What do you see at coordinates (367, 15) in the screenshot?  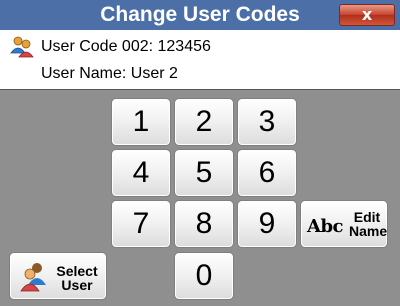 I see `close-button: x` at bounding box center [367, 15].